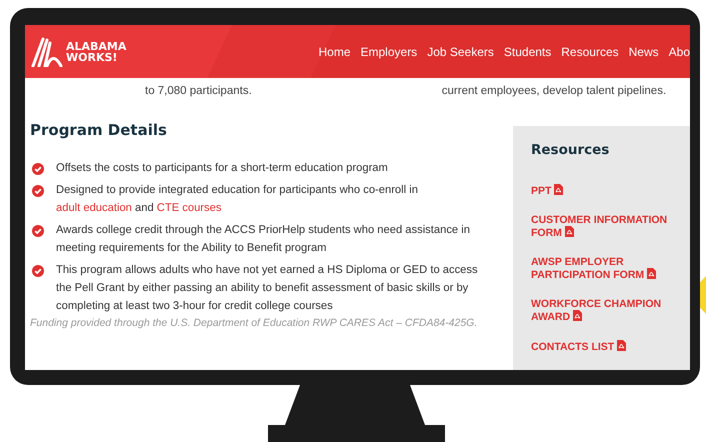 The height and width of the screenshot is (442, 706). I want to click on intro-text: current employees, develop talent pipelines., so click(554, 90).